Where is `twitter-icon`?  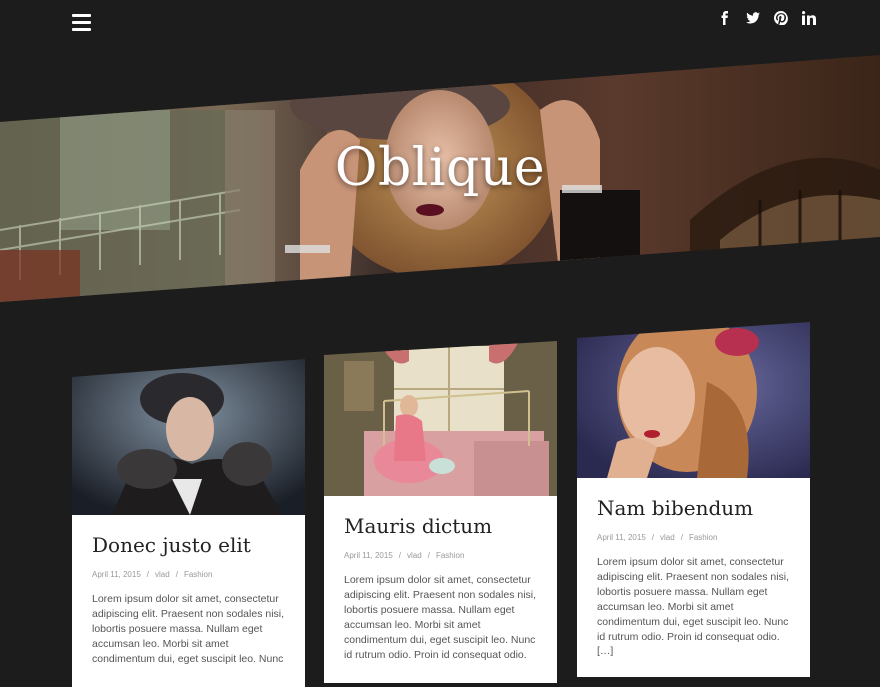 twitter-icon is located at coordinates (753, 19).